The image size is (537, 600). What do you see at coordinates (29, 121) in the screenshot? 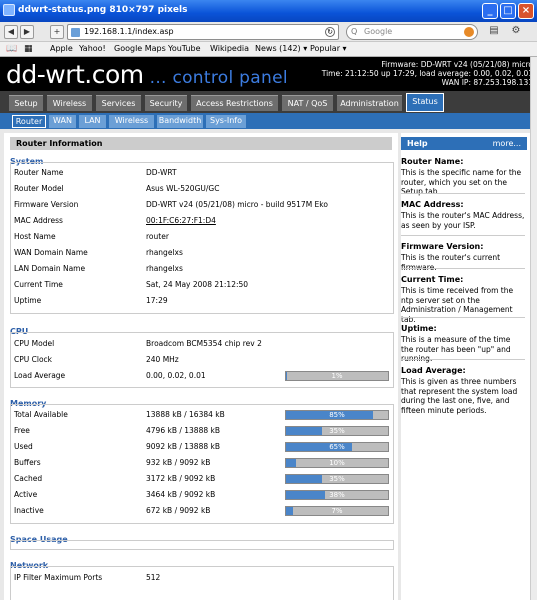
I see `subtab-router: Router` at bounding box center [29, 121].